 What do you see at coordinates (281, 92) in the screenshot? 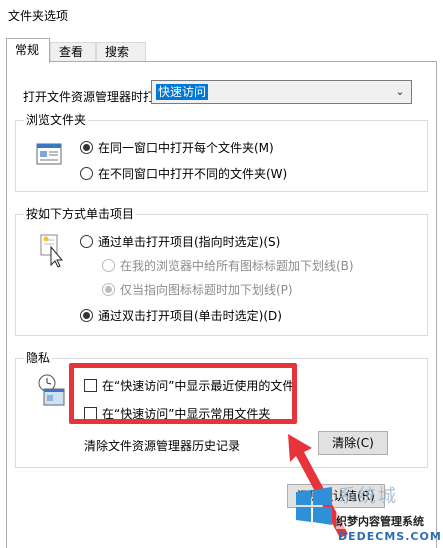
I see `open-in-dropdown: 快速访问 ⌄` at bounding box center [281, 92].